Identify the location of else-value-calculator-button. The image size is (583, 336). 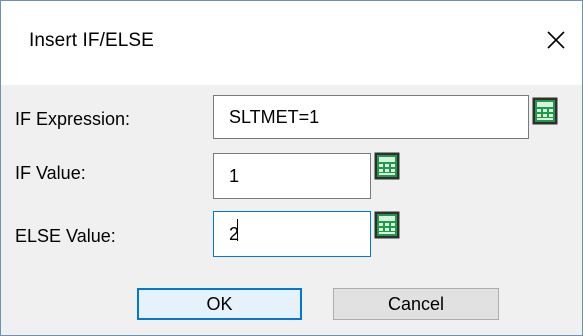
(387, 225).